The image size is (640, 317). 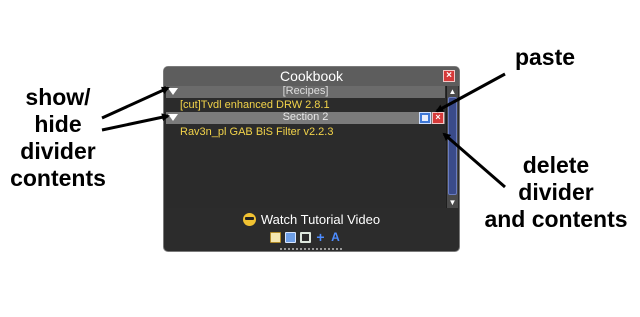 I want to click on window-title: Cookbook, so click(x=311, y=76).